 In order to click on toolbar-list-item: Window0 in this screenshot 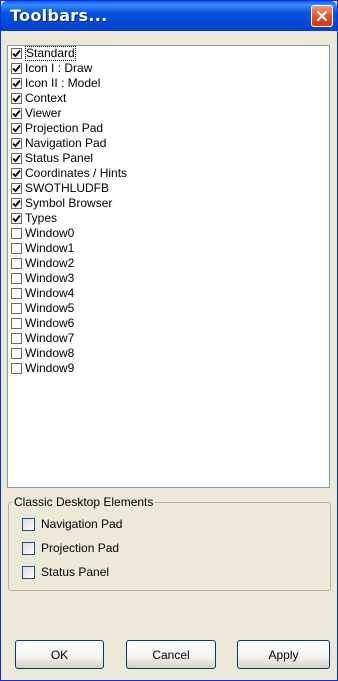, I will do `click(168, 233)`.